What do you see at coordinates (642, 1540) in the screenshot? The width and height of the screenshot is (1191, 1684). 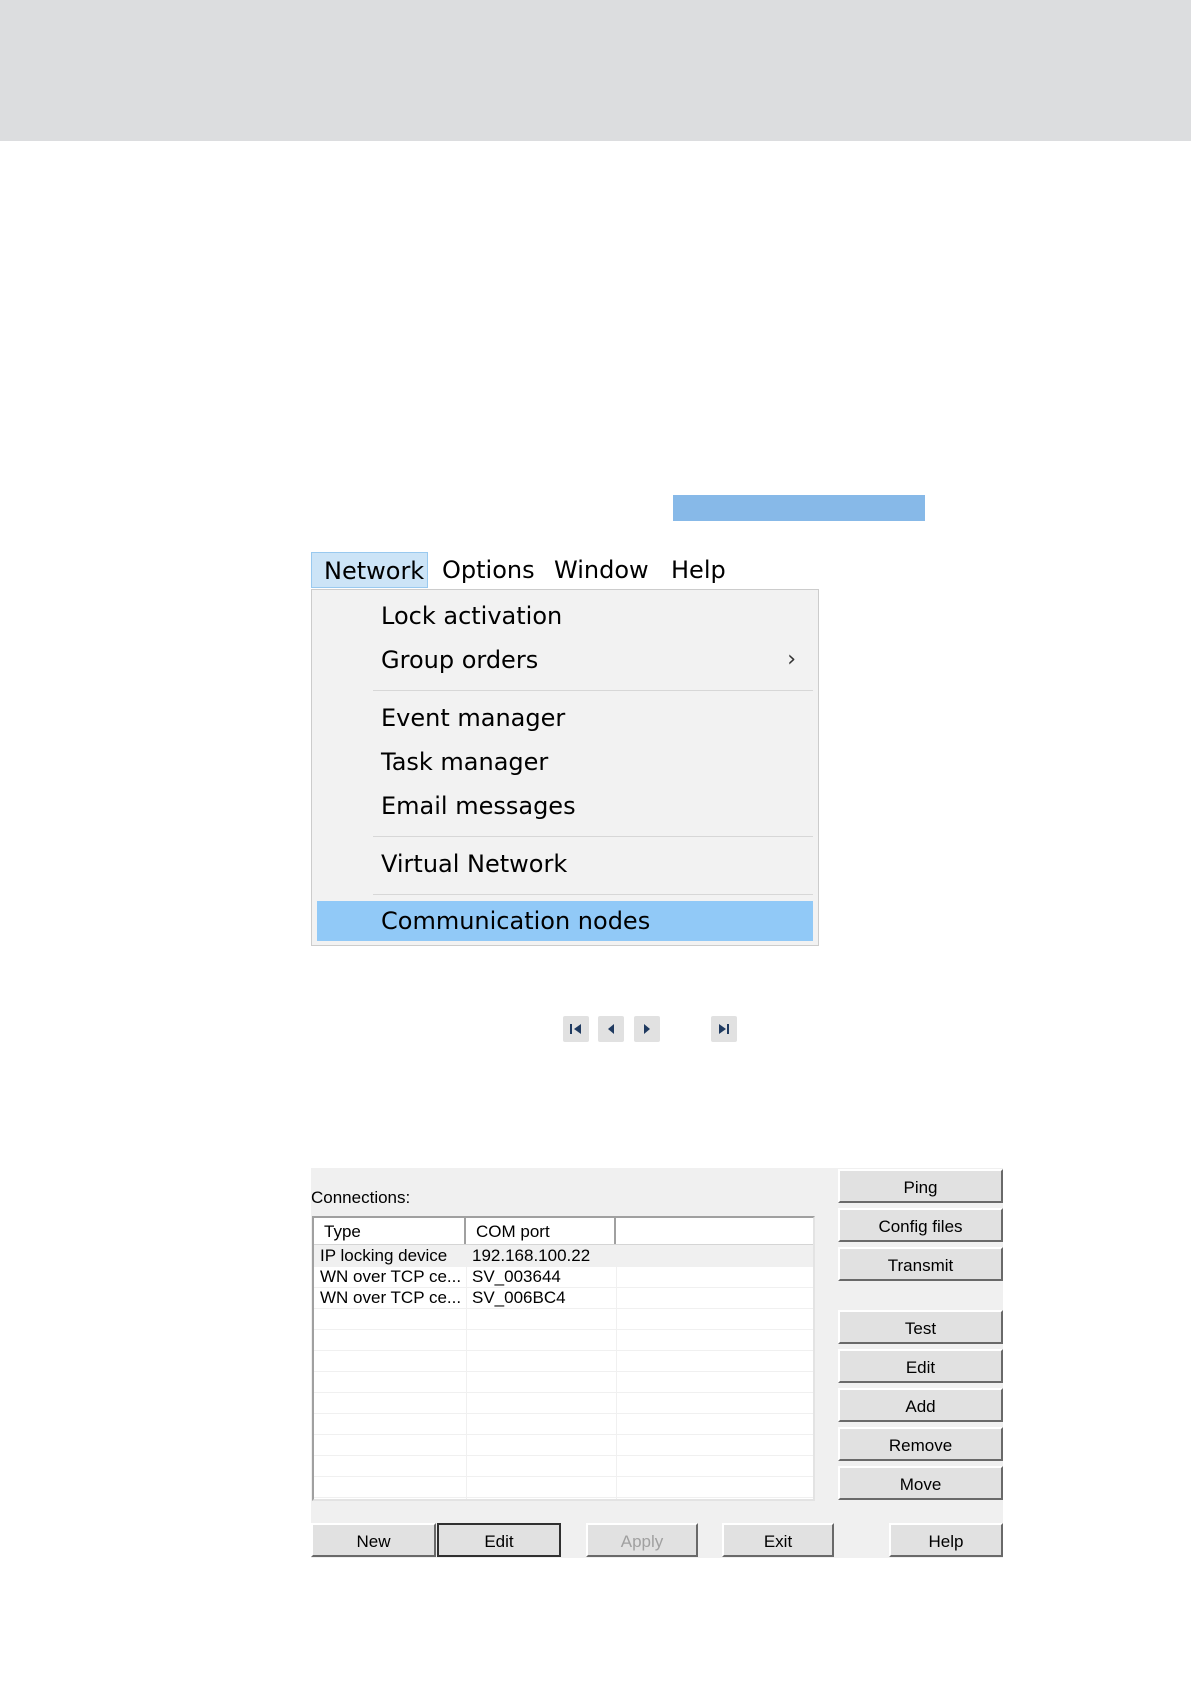 I see `apply-button: Apply` at bounding box center [642, 1540].